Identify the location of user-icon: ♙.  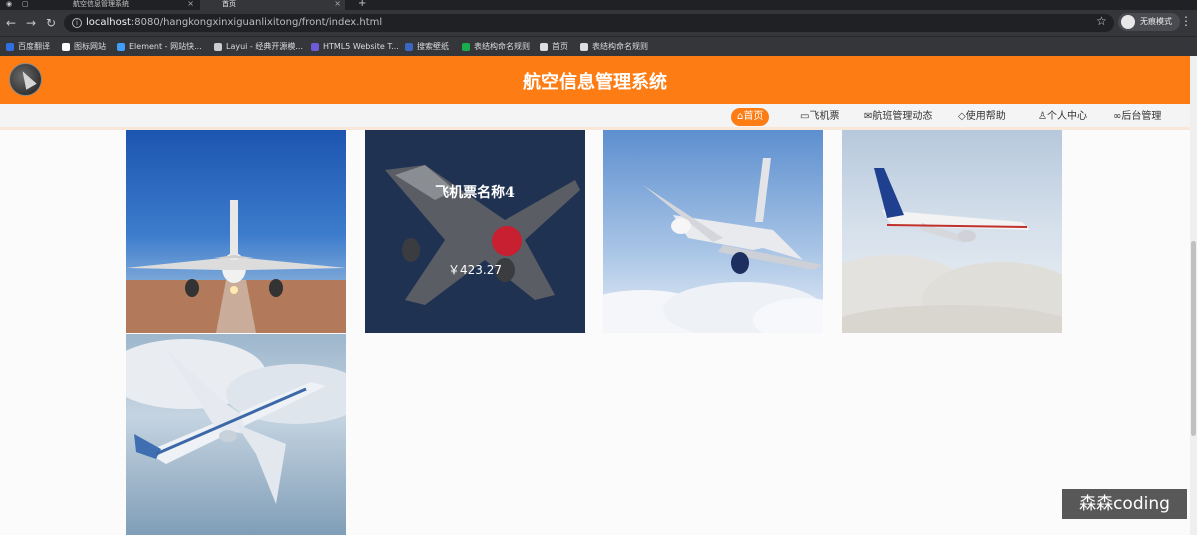
(1042, 116).